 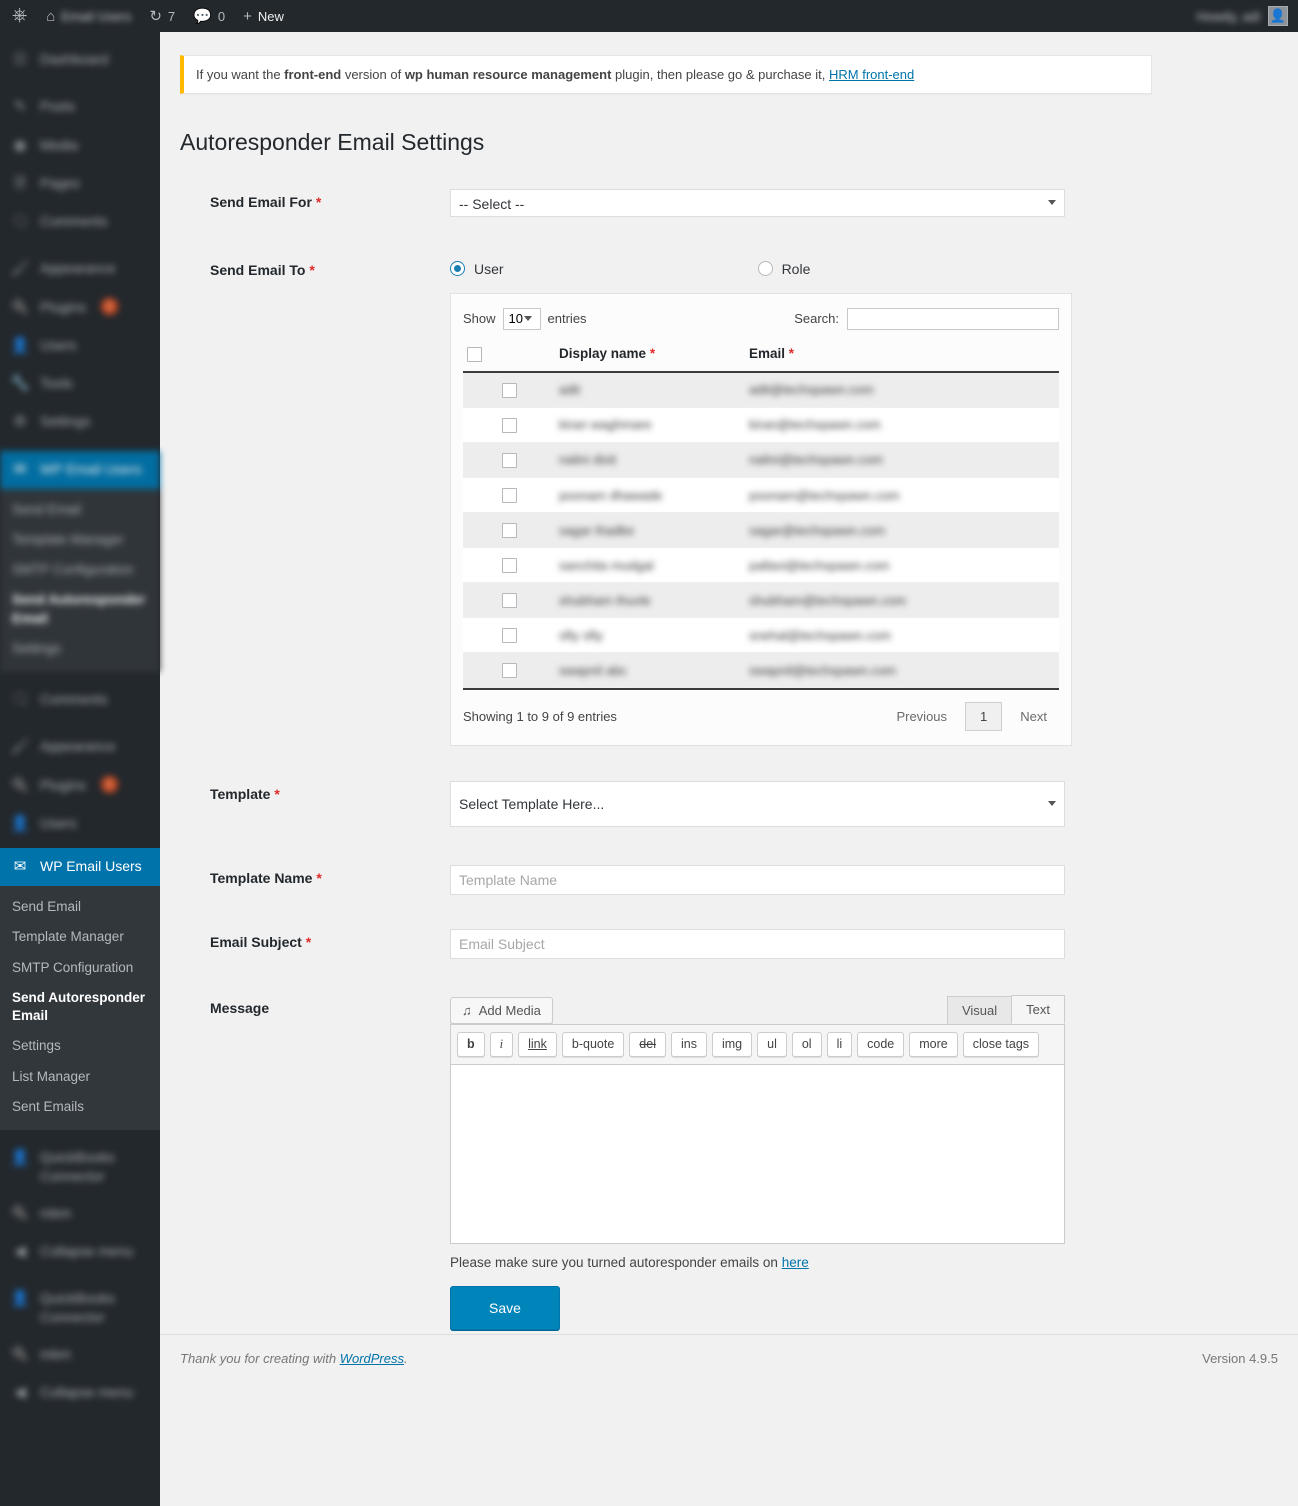 What do you see at coordinates (765, 269) in the screenshot?
I see `radio-role-input` at bounding box center [765, 269].